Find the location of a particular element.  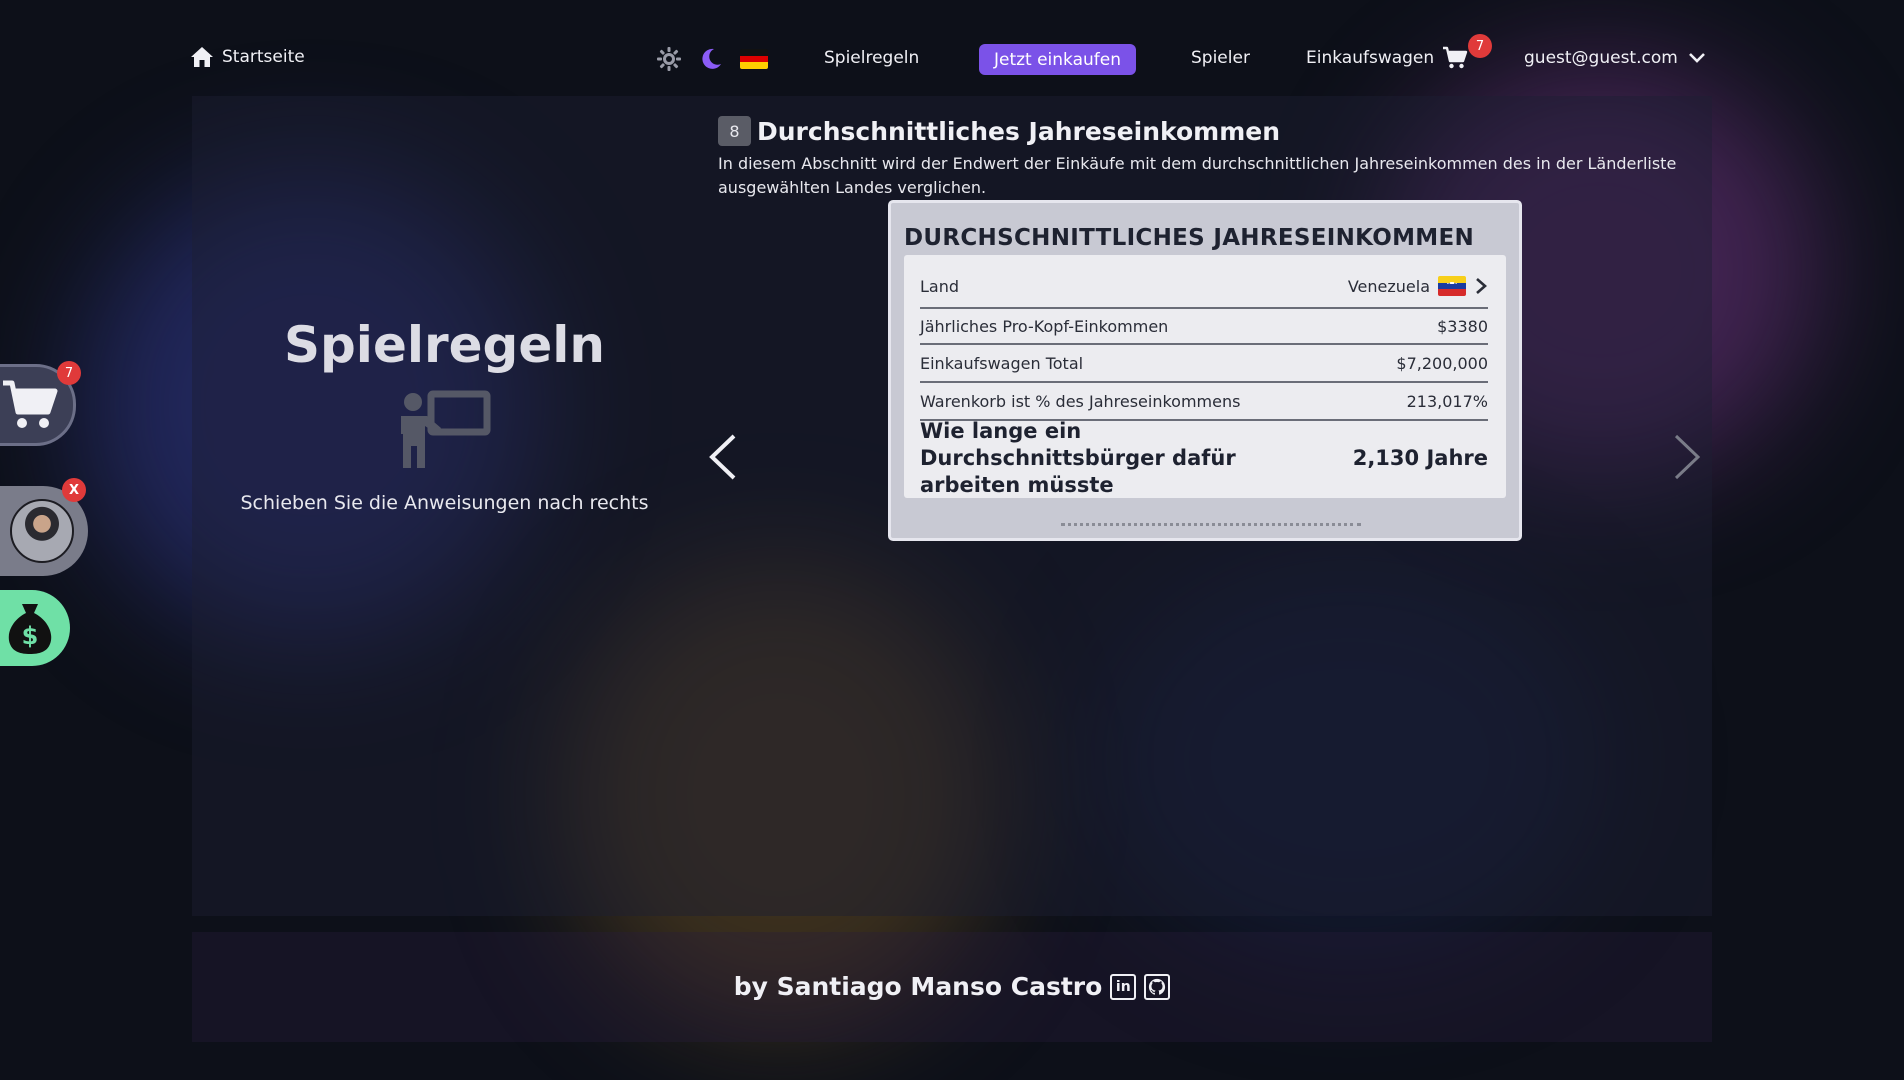

sun-icon is located at coordinates (669, 59).